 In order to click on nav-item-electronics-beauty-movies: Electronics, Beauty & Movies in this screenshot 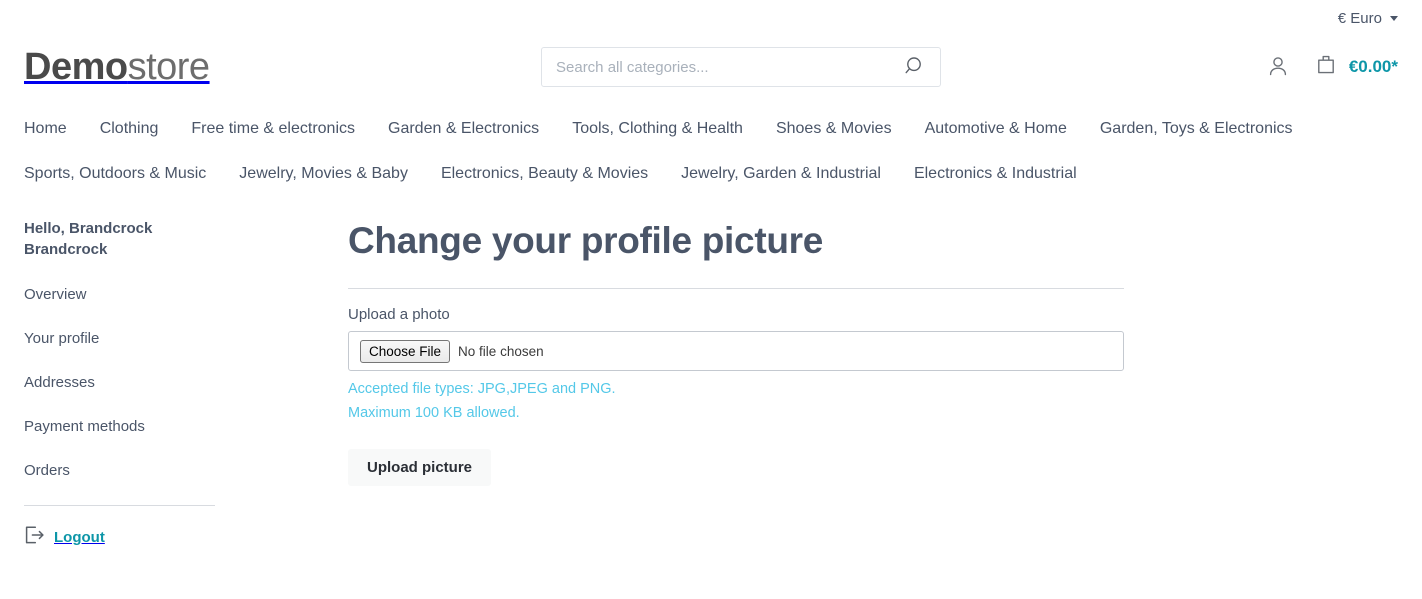, I will do `click(544, 173)`.